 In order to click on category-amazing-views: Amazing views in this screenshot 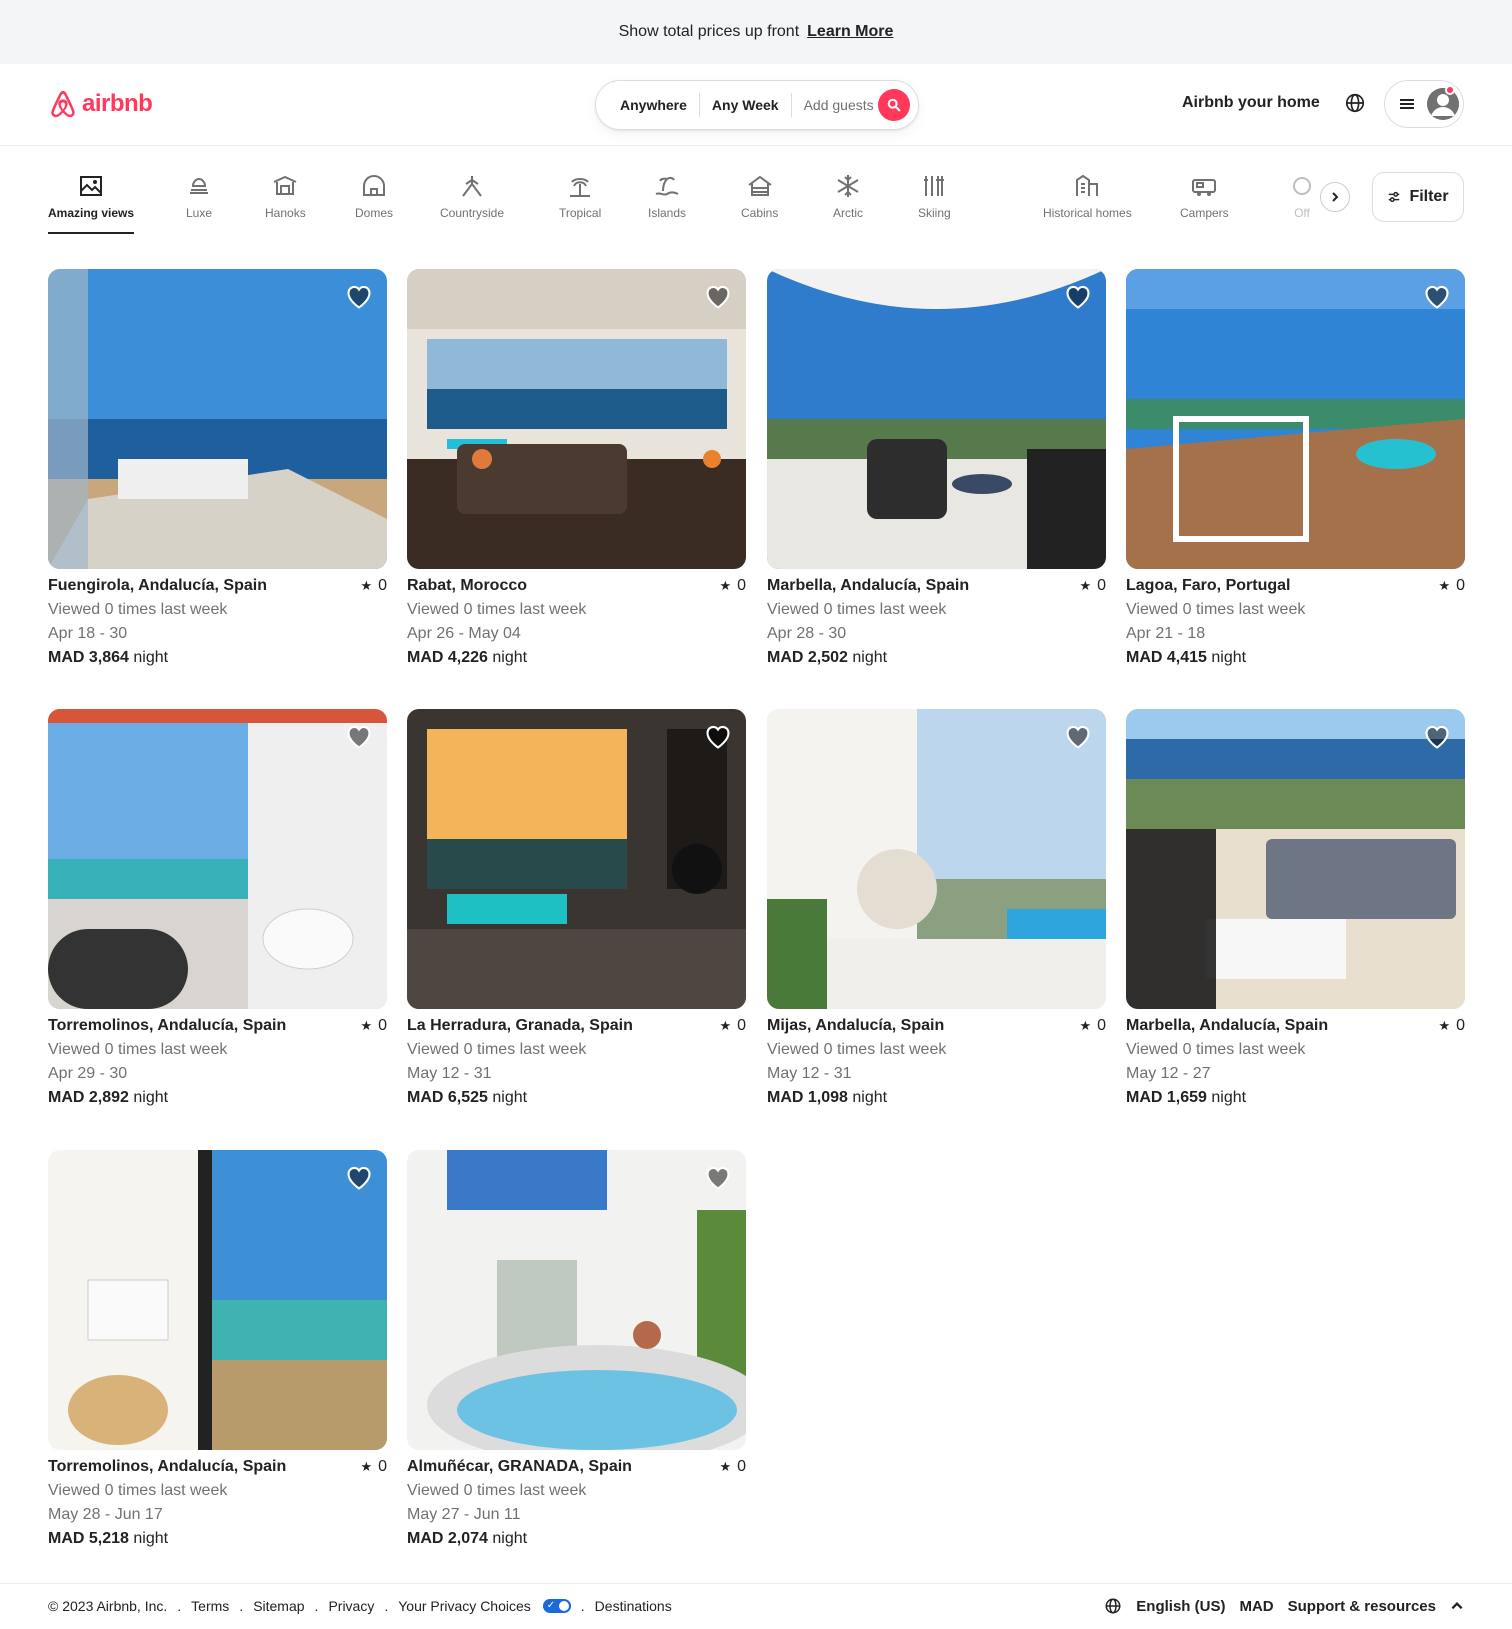, I will do `click(91, 203)`.